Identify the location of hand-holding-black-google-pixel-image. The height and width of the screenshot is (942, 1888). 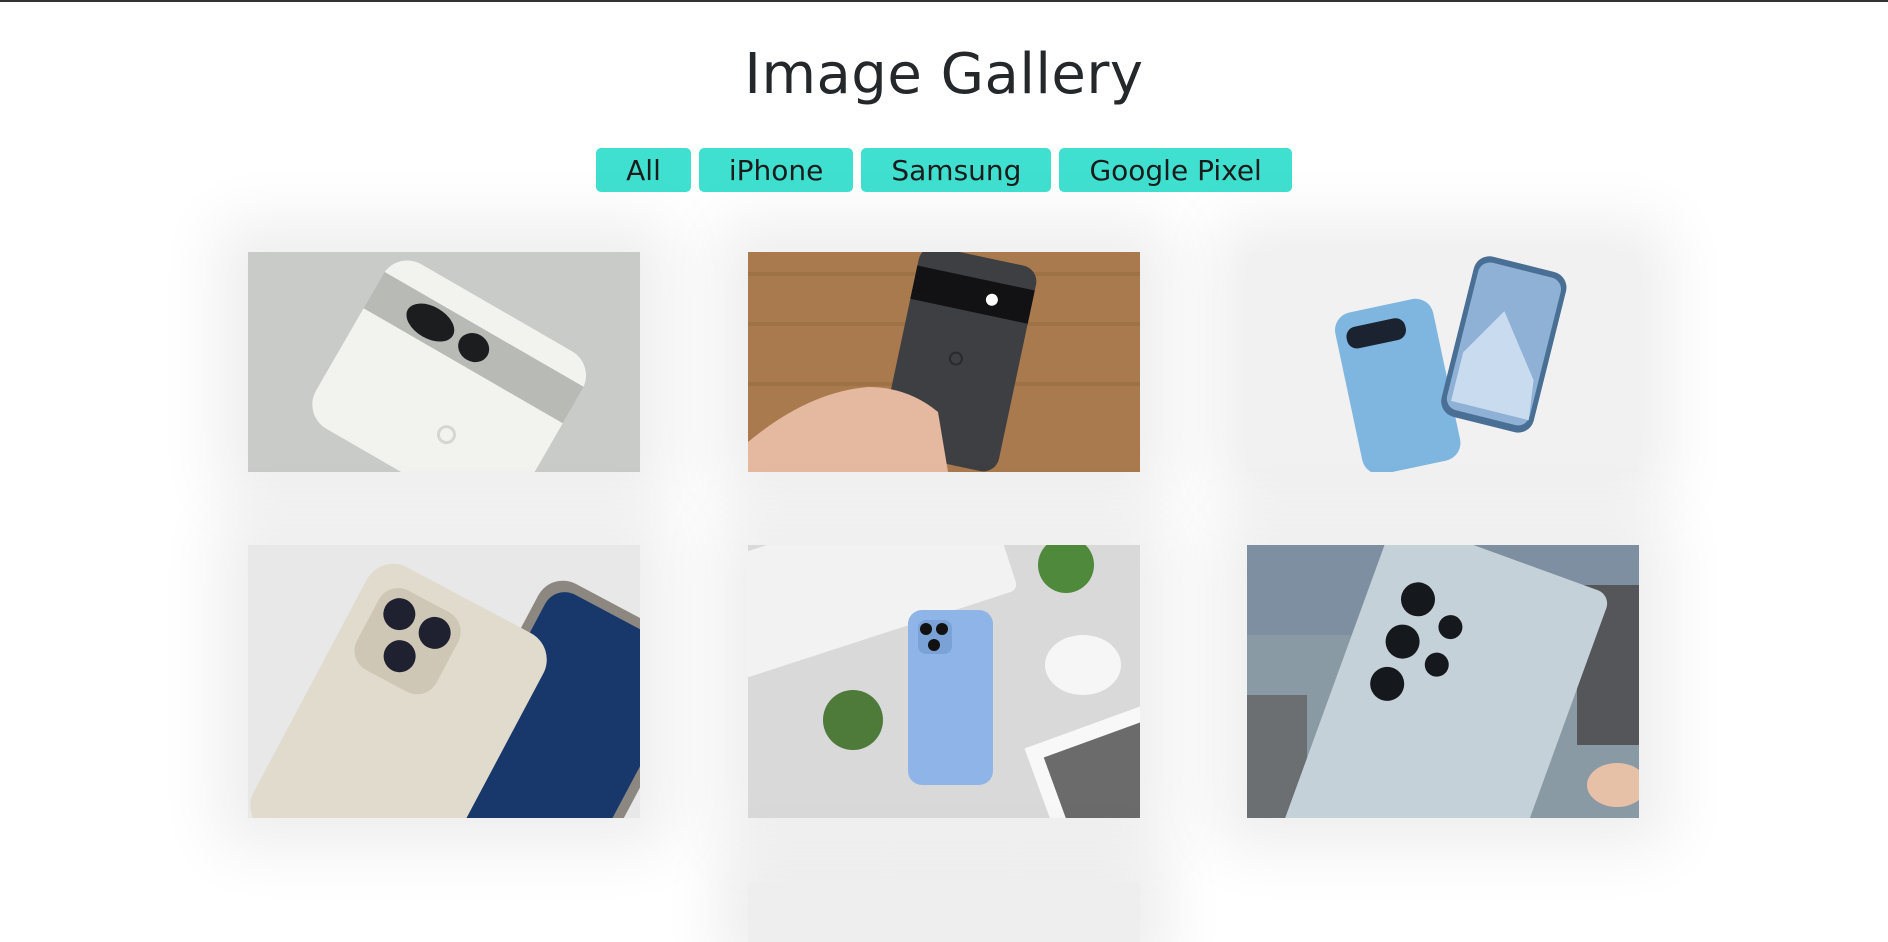
(944, 362).